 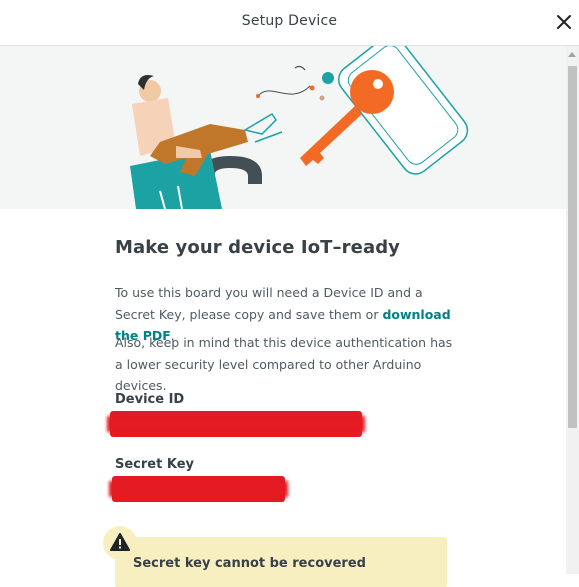 What do you see at coordinates (150, 399) in the screenshot?
I see `device-id-label: Device ID` at bounding box center [150, 399].